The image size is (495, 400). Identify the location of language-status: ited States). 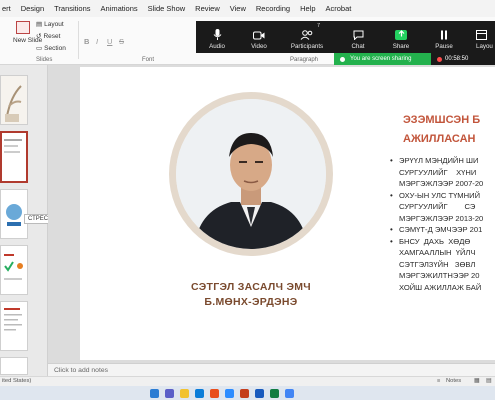
(17, 381).